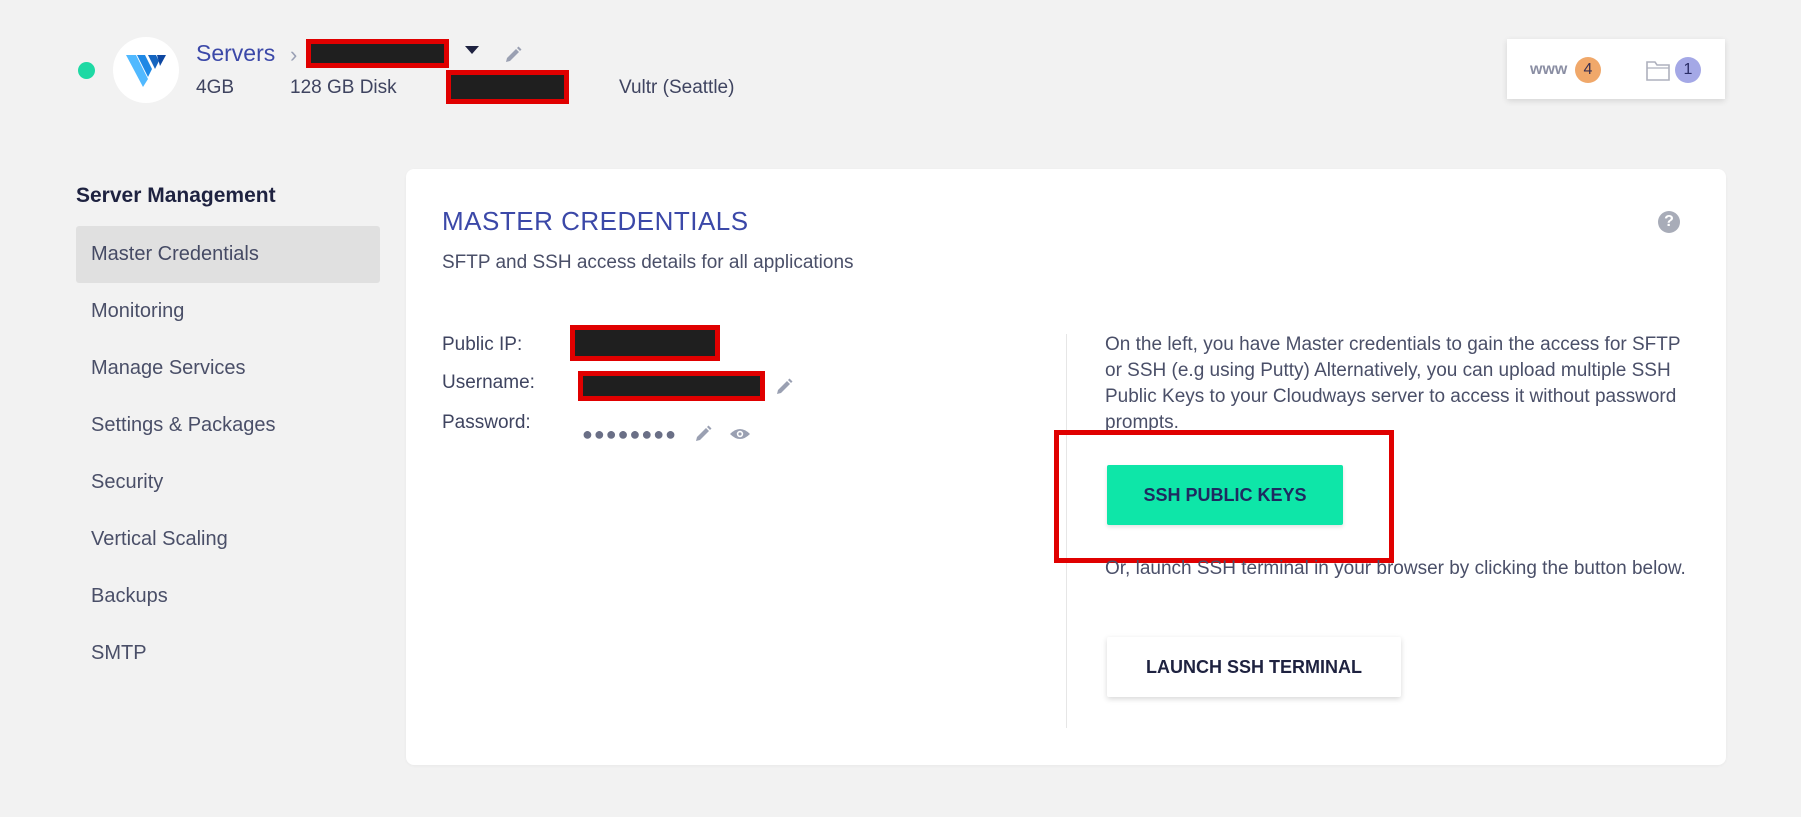 This screenshot has width=1801, height=817. Describe the element at coordinates (343, 87) in the screenshot. I see `server-disk: 128 GB Disk` at that location.